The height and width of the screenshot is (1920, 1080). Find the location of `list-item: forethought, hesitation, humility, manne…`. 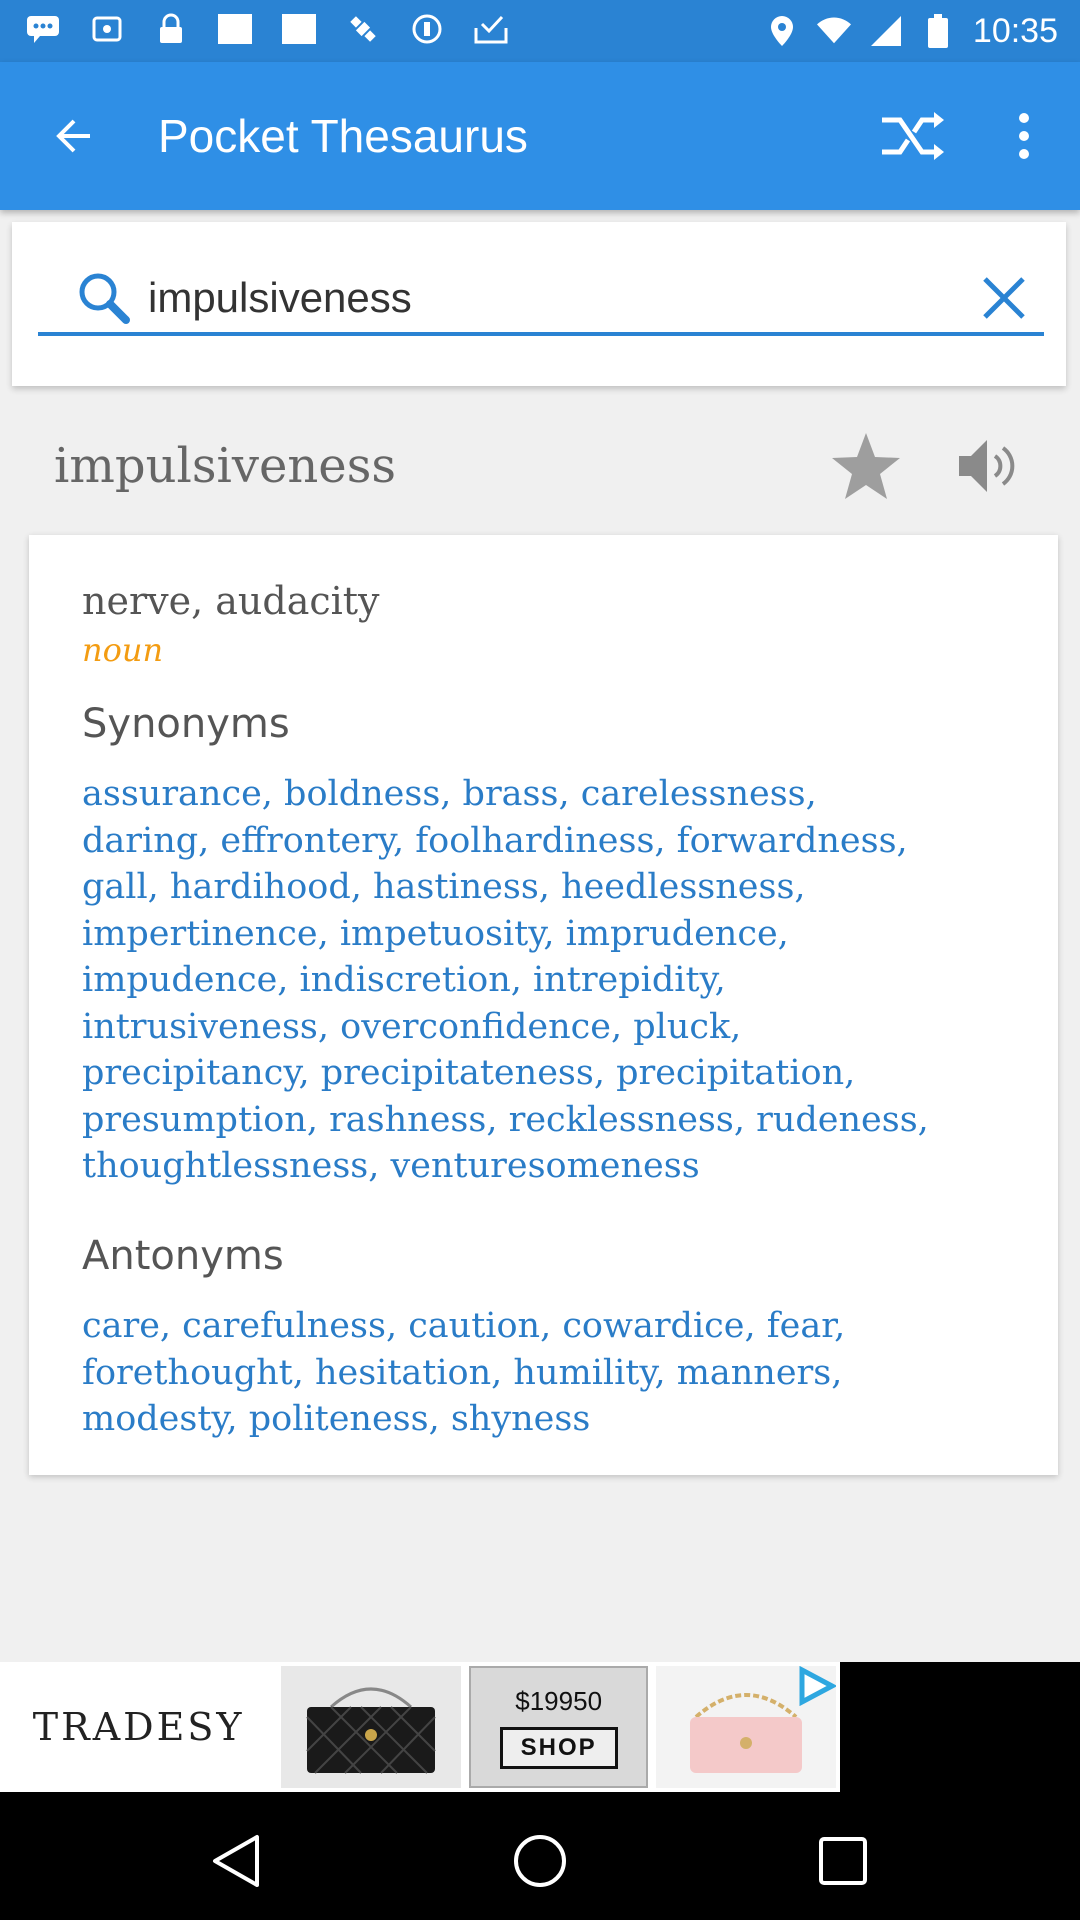

list-item: forethought, hesitation, humility, manne… is located at coordinates (552, 1373).